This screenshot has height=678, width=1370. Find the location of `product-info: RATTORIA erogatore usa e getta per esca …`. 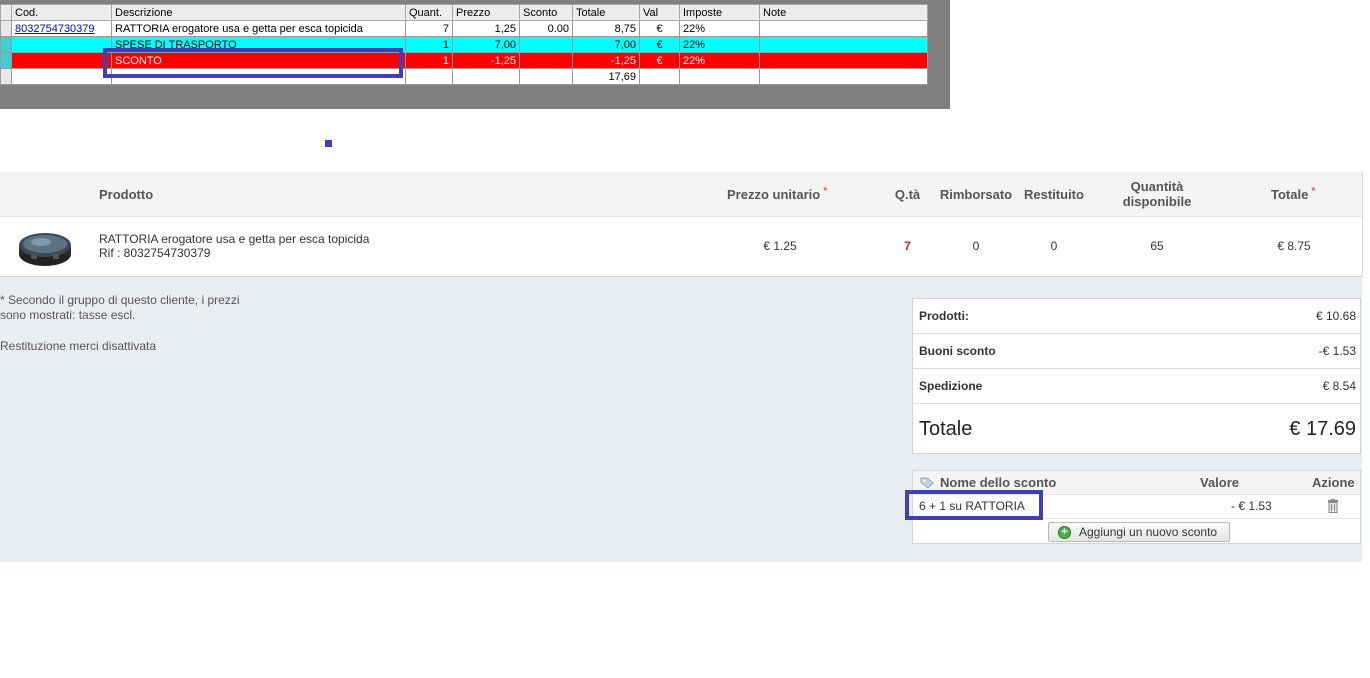

product-info: RATTORIA erogatore usa e getta per esca … is located at coordinates (234, 246).